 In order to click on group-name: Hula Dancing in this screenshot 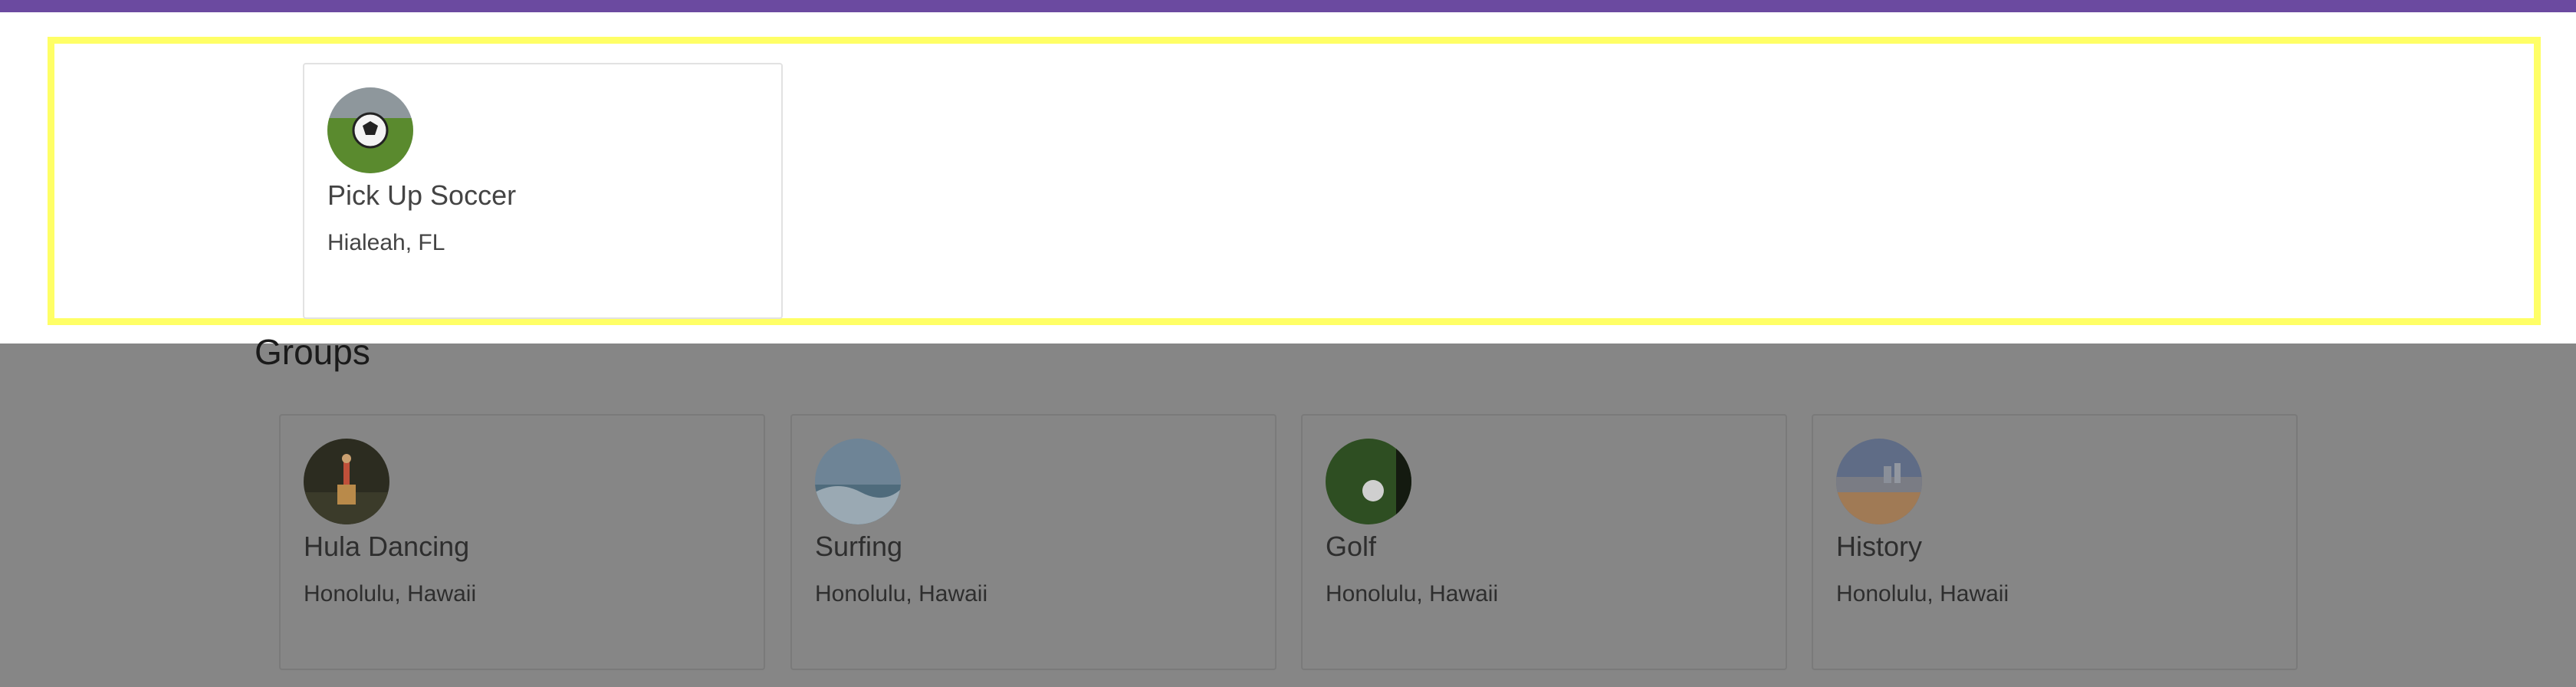, I will do `click(386, 547)`.